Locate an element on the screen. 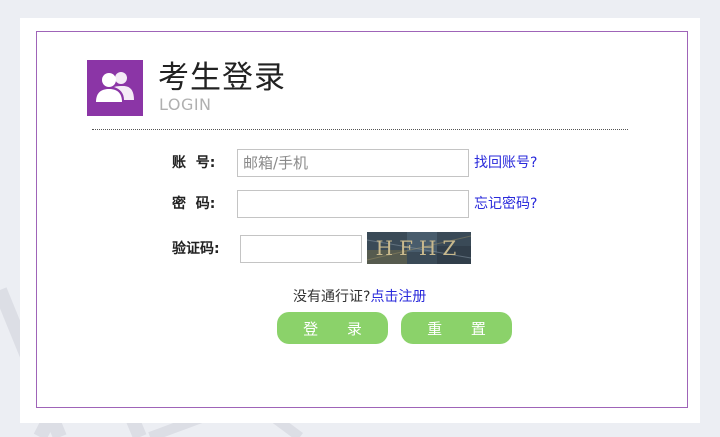  header-divider is located at coordinates (360, 129).